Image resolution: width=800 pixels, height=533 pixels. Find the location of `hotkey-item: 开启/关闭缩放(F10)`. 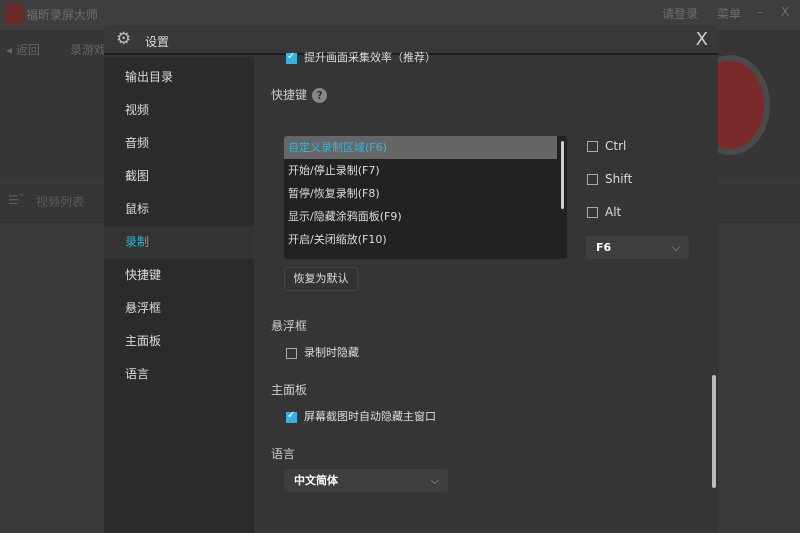

hotkey-item: 开启/关闭缩放(F10) is located at coordinates (420, 239).